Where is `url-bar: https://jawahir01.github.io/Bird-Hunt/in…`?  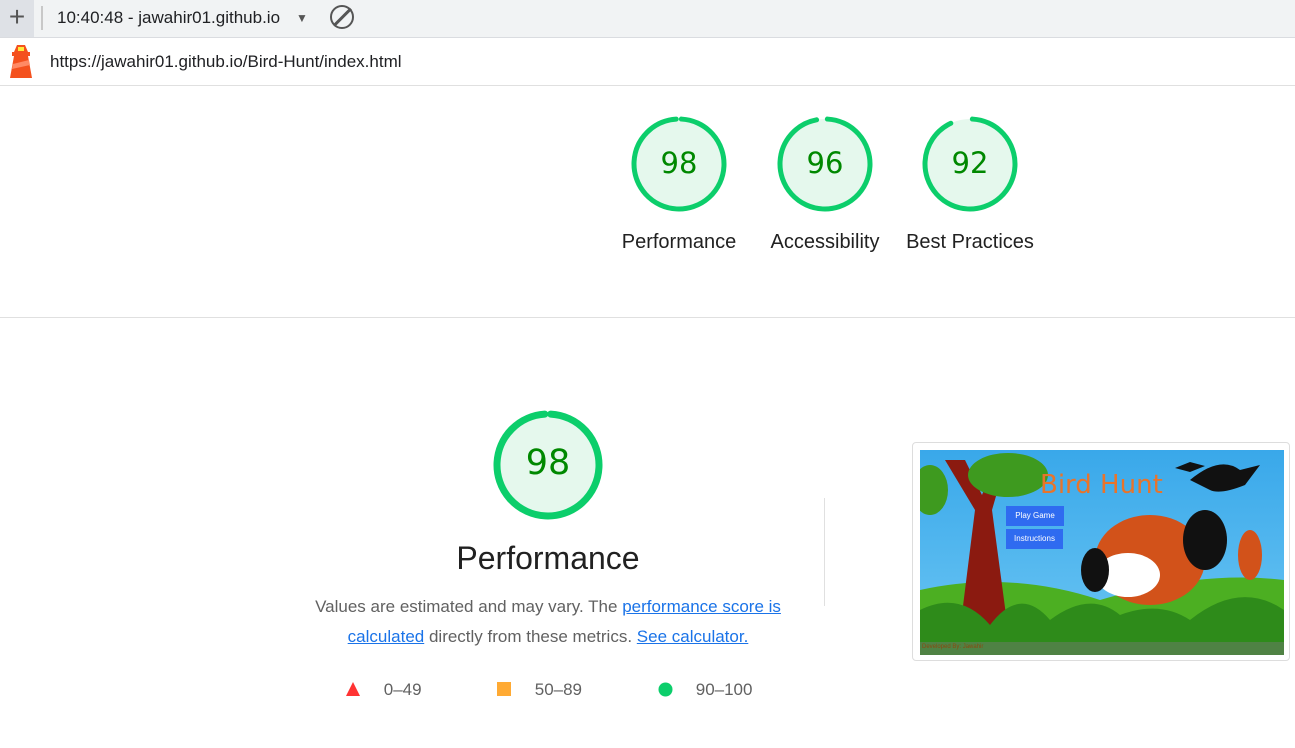 url-bar: https://jawahir01.github.io/Bird-Hunt/in… is located at coordinates (647, 62).